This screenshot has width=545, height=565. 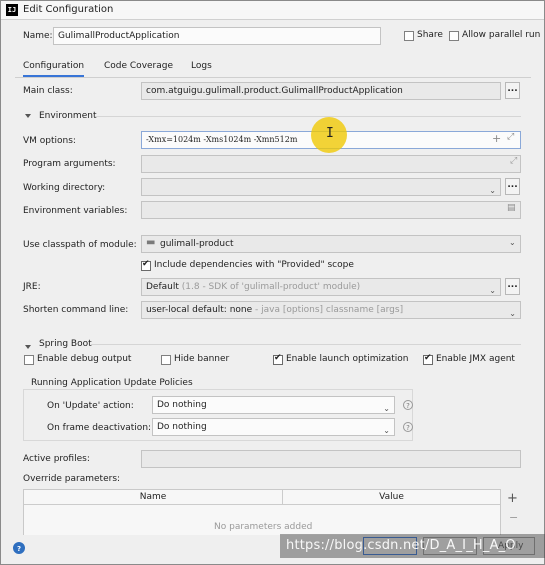 What do you see at coordinates (49, 141) in the screenshot?
I see `vm-options-label: VM options:` at bounding box center [49, 141].